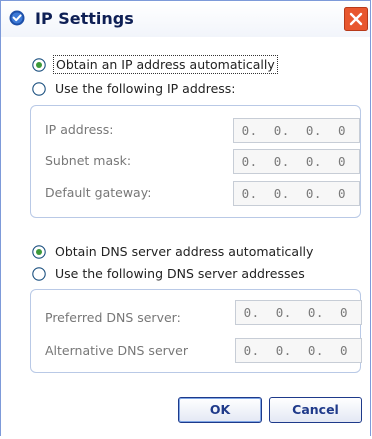  Describe the element at coordinates (296, 193) in the screenshot. I see `default-gateway-input: 0. 0. 0. 0` at that location.